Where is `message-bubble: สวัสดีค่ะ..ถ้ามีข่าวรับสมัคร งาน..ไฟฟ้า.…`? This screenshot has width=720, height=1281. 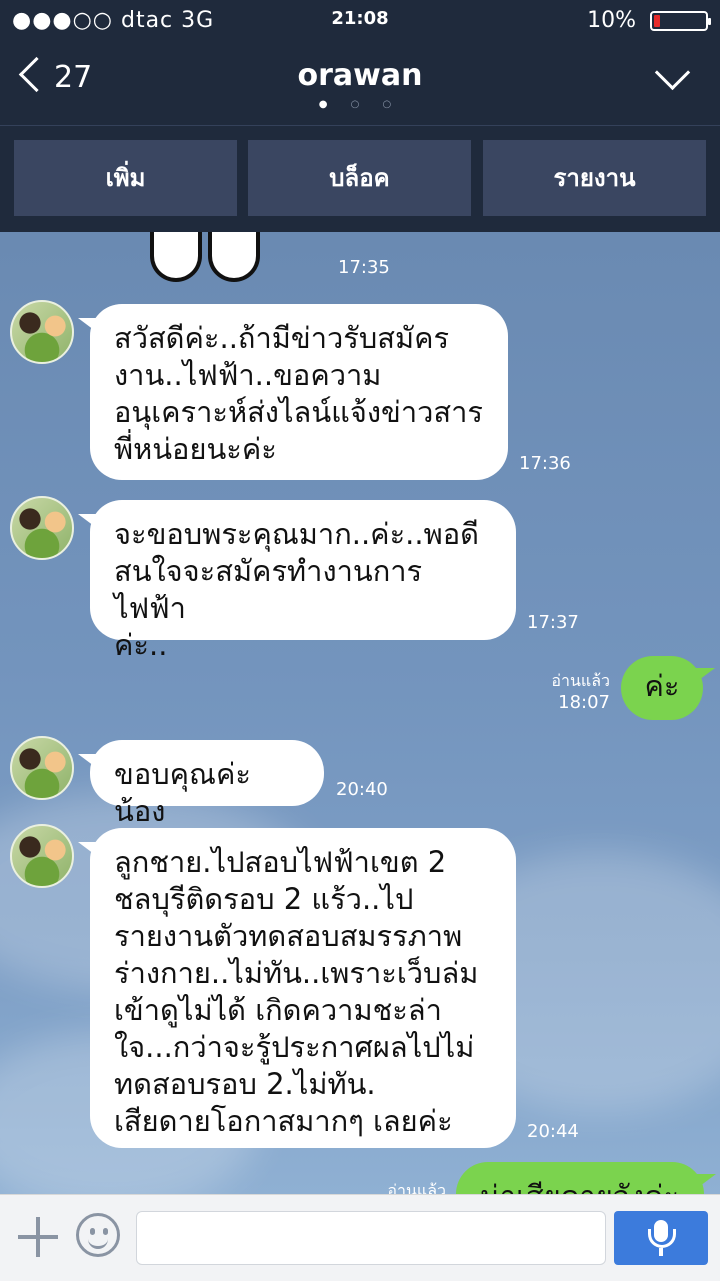
message-bubble: สวัสดีค่ะ..ถ้ามีข่าวรับสมัคร งาน..ไฟฟ้า.… is located at coordinates (293, 392).